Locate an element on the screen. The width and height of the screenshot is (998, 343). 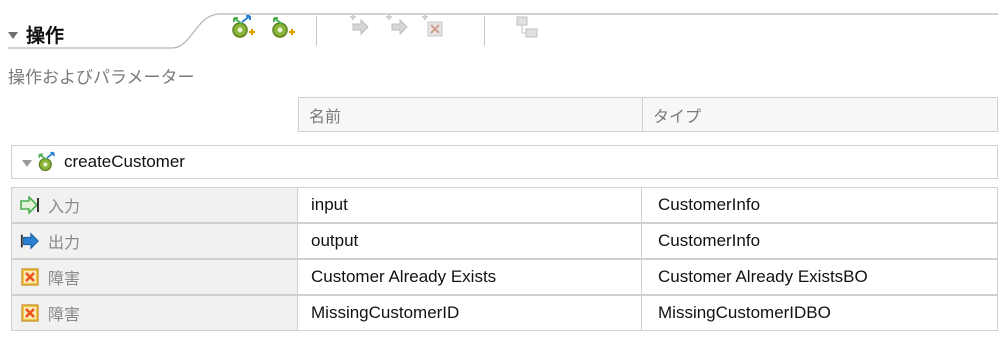
collapse-twisty-icon is located at coordinates (13, 35).